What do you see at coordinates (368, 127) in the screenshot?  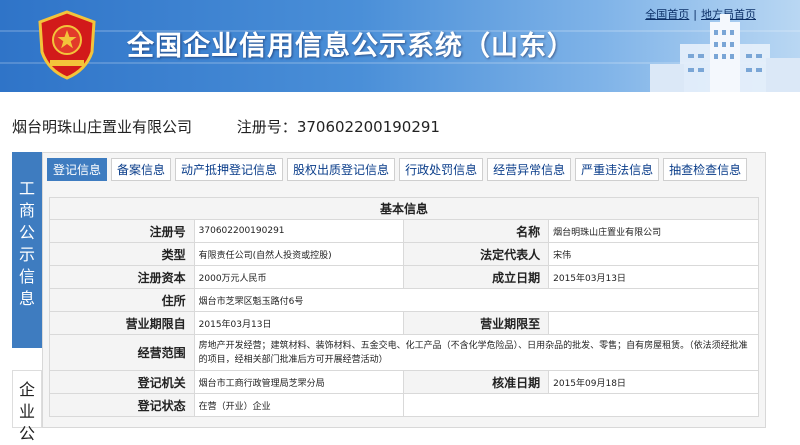 I see `reg-number: 370602200190291` at bounding box center [368, 127].